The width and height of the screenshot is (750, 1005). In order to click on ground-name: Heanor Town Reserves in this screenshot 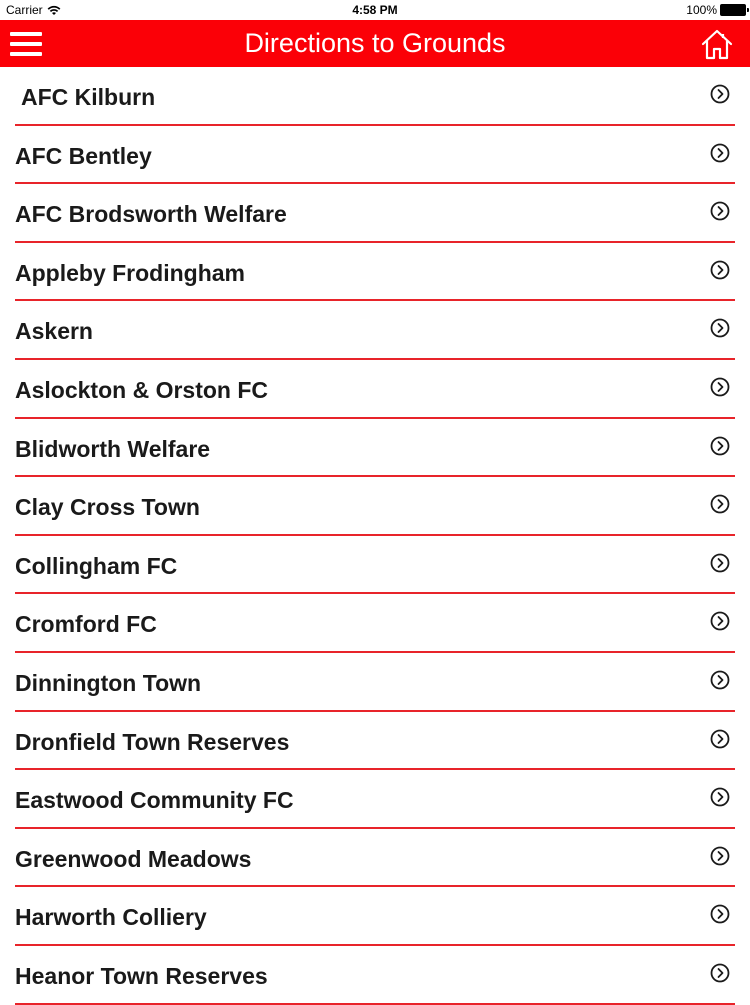, I will do `click(141, 975)`.